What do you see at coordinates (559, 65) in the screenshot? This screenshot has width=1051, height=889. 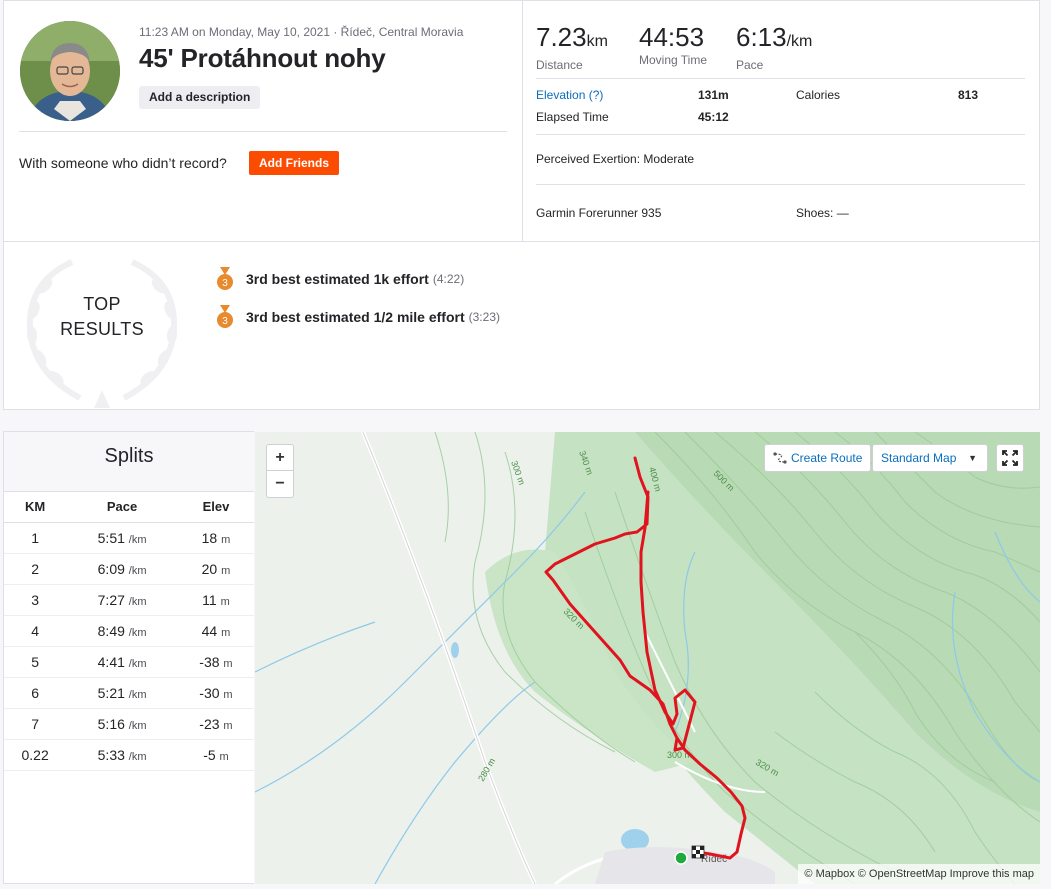 I see `distance-label: Distance` at bounding box center [559, 65].